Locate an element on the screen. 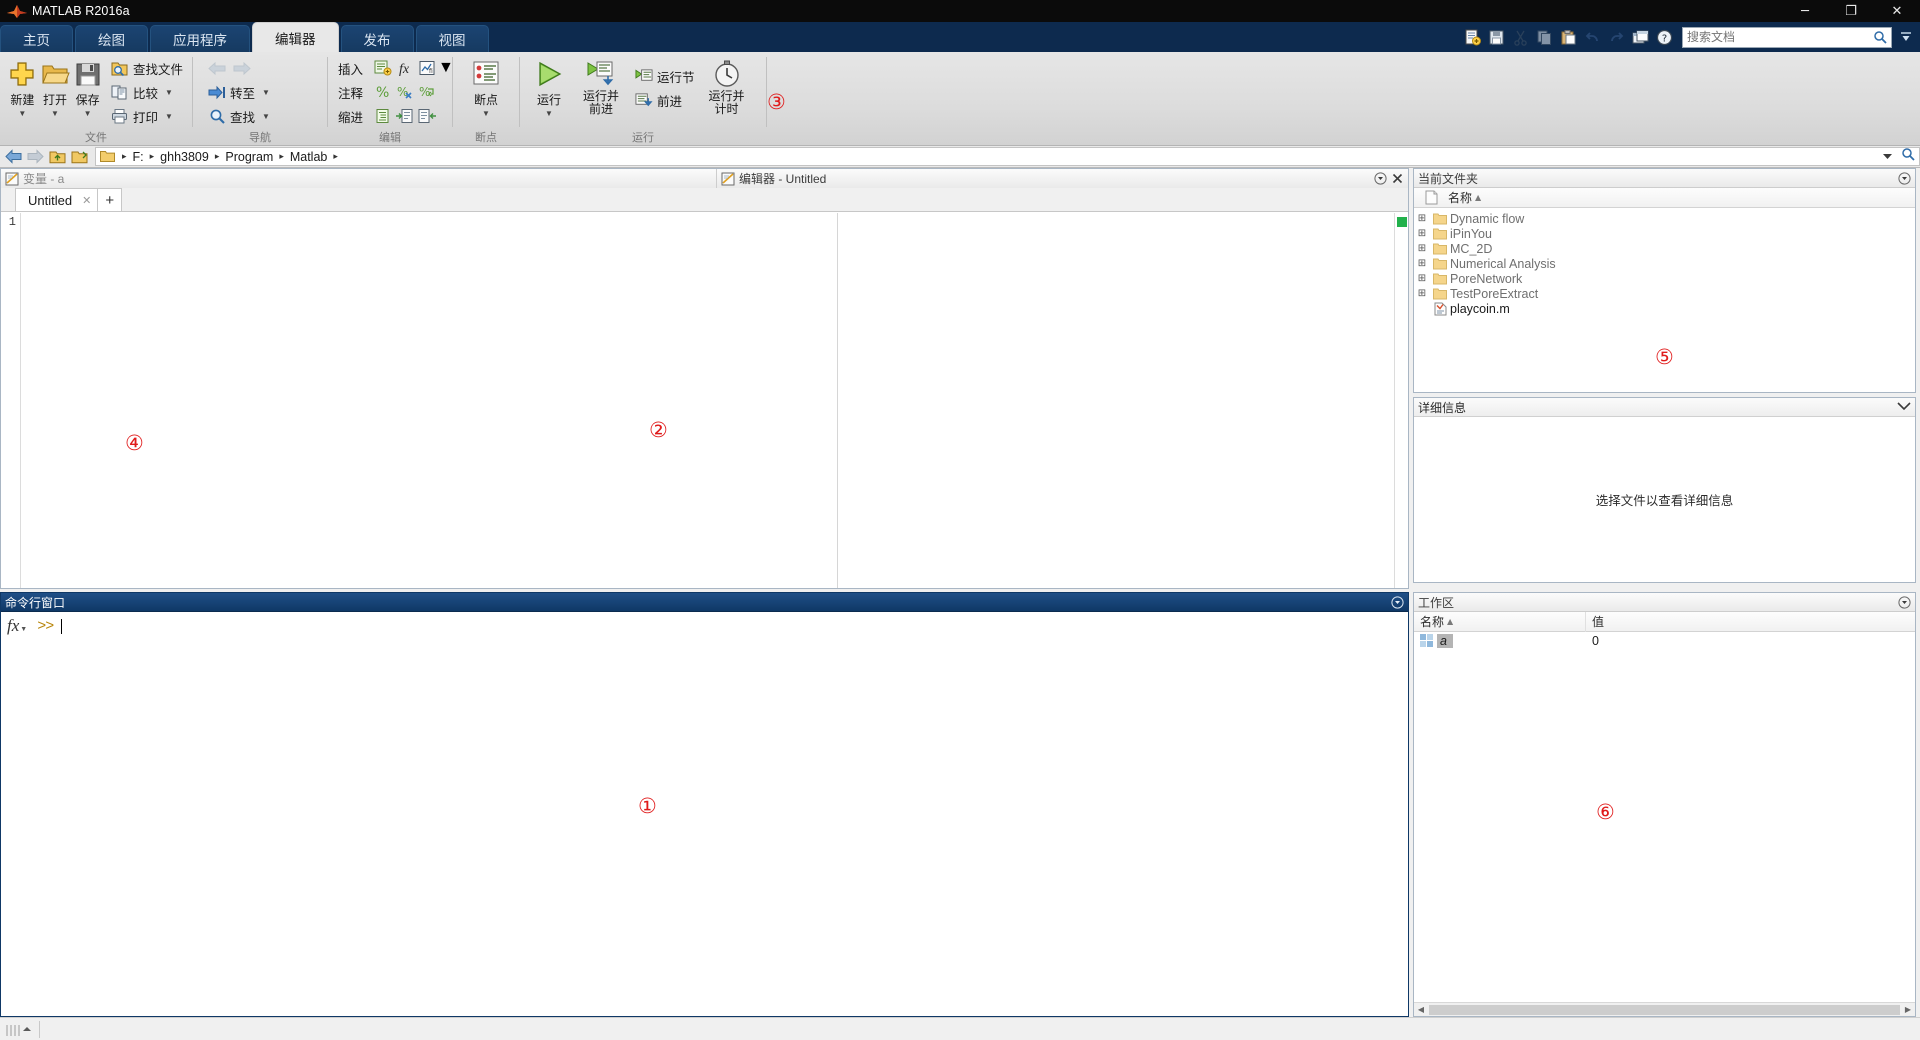 This screenshot has width=1920, height=1040. workspace-horizontal-scrollbar: ◀ ▶ is located at coordinates (1664, 1009).